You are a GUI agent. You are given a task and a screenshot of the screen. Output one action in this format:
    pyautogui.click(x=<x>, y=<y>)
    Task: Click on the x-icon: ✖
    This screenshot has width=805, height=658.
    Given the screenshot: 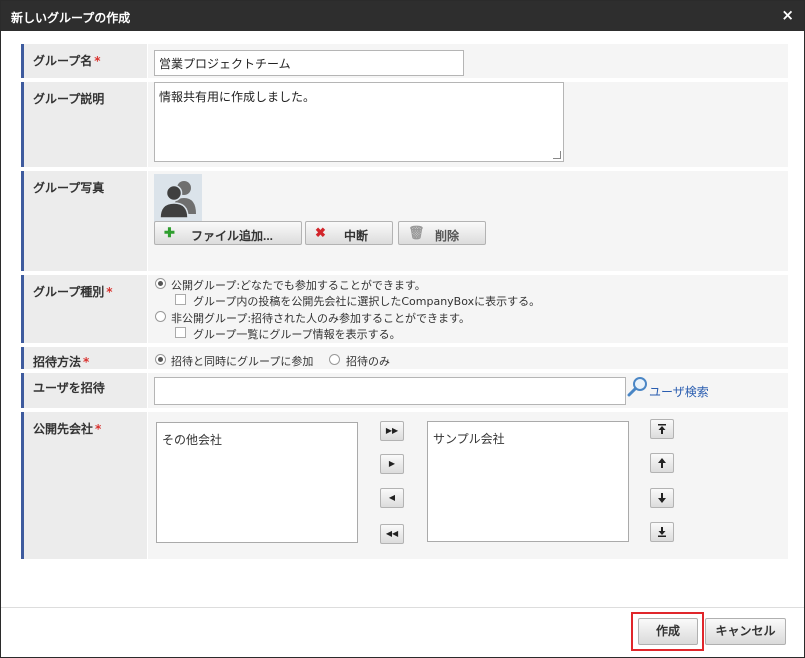 What is the action you would take?
    pyautogui.click(x=320, y=232)
    